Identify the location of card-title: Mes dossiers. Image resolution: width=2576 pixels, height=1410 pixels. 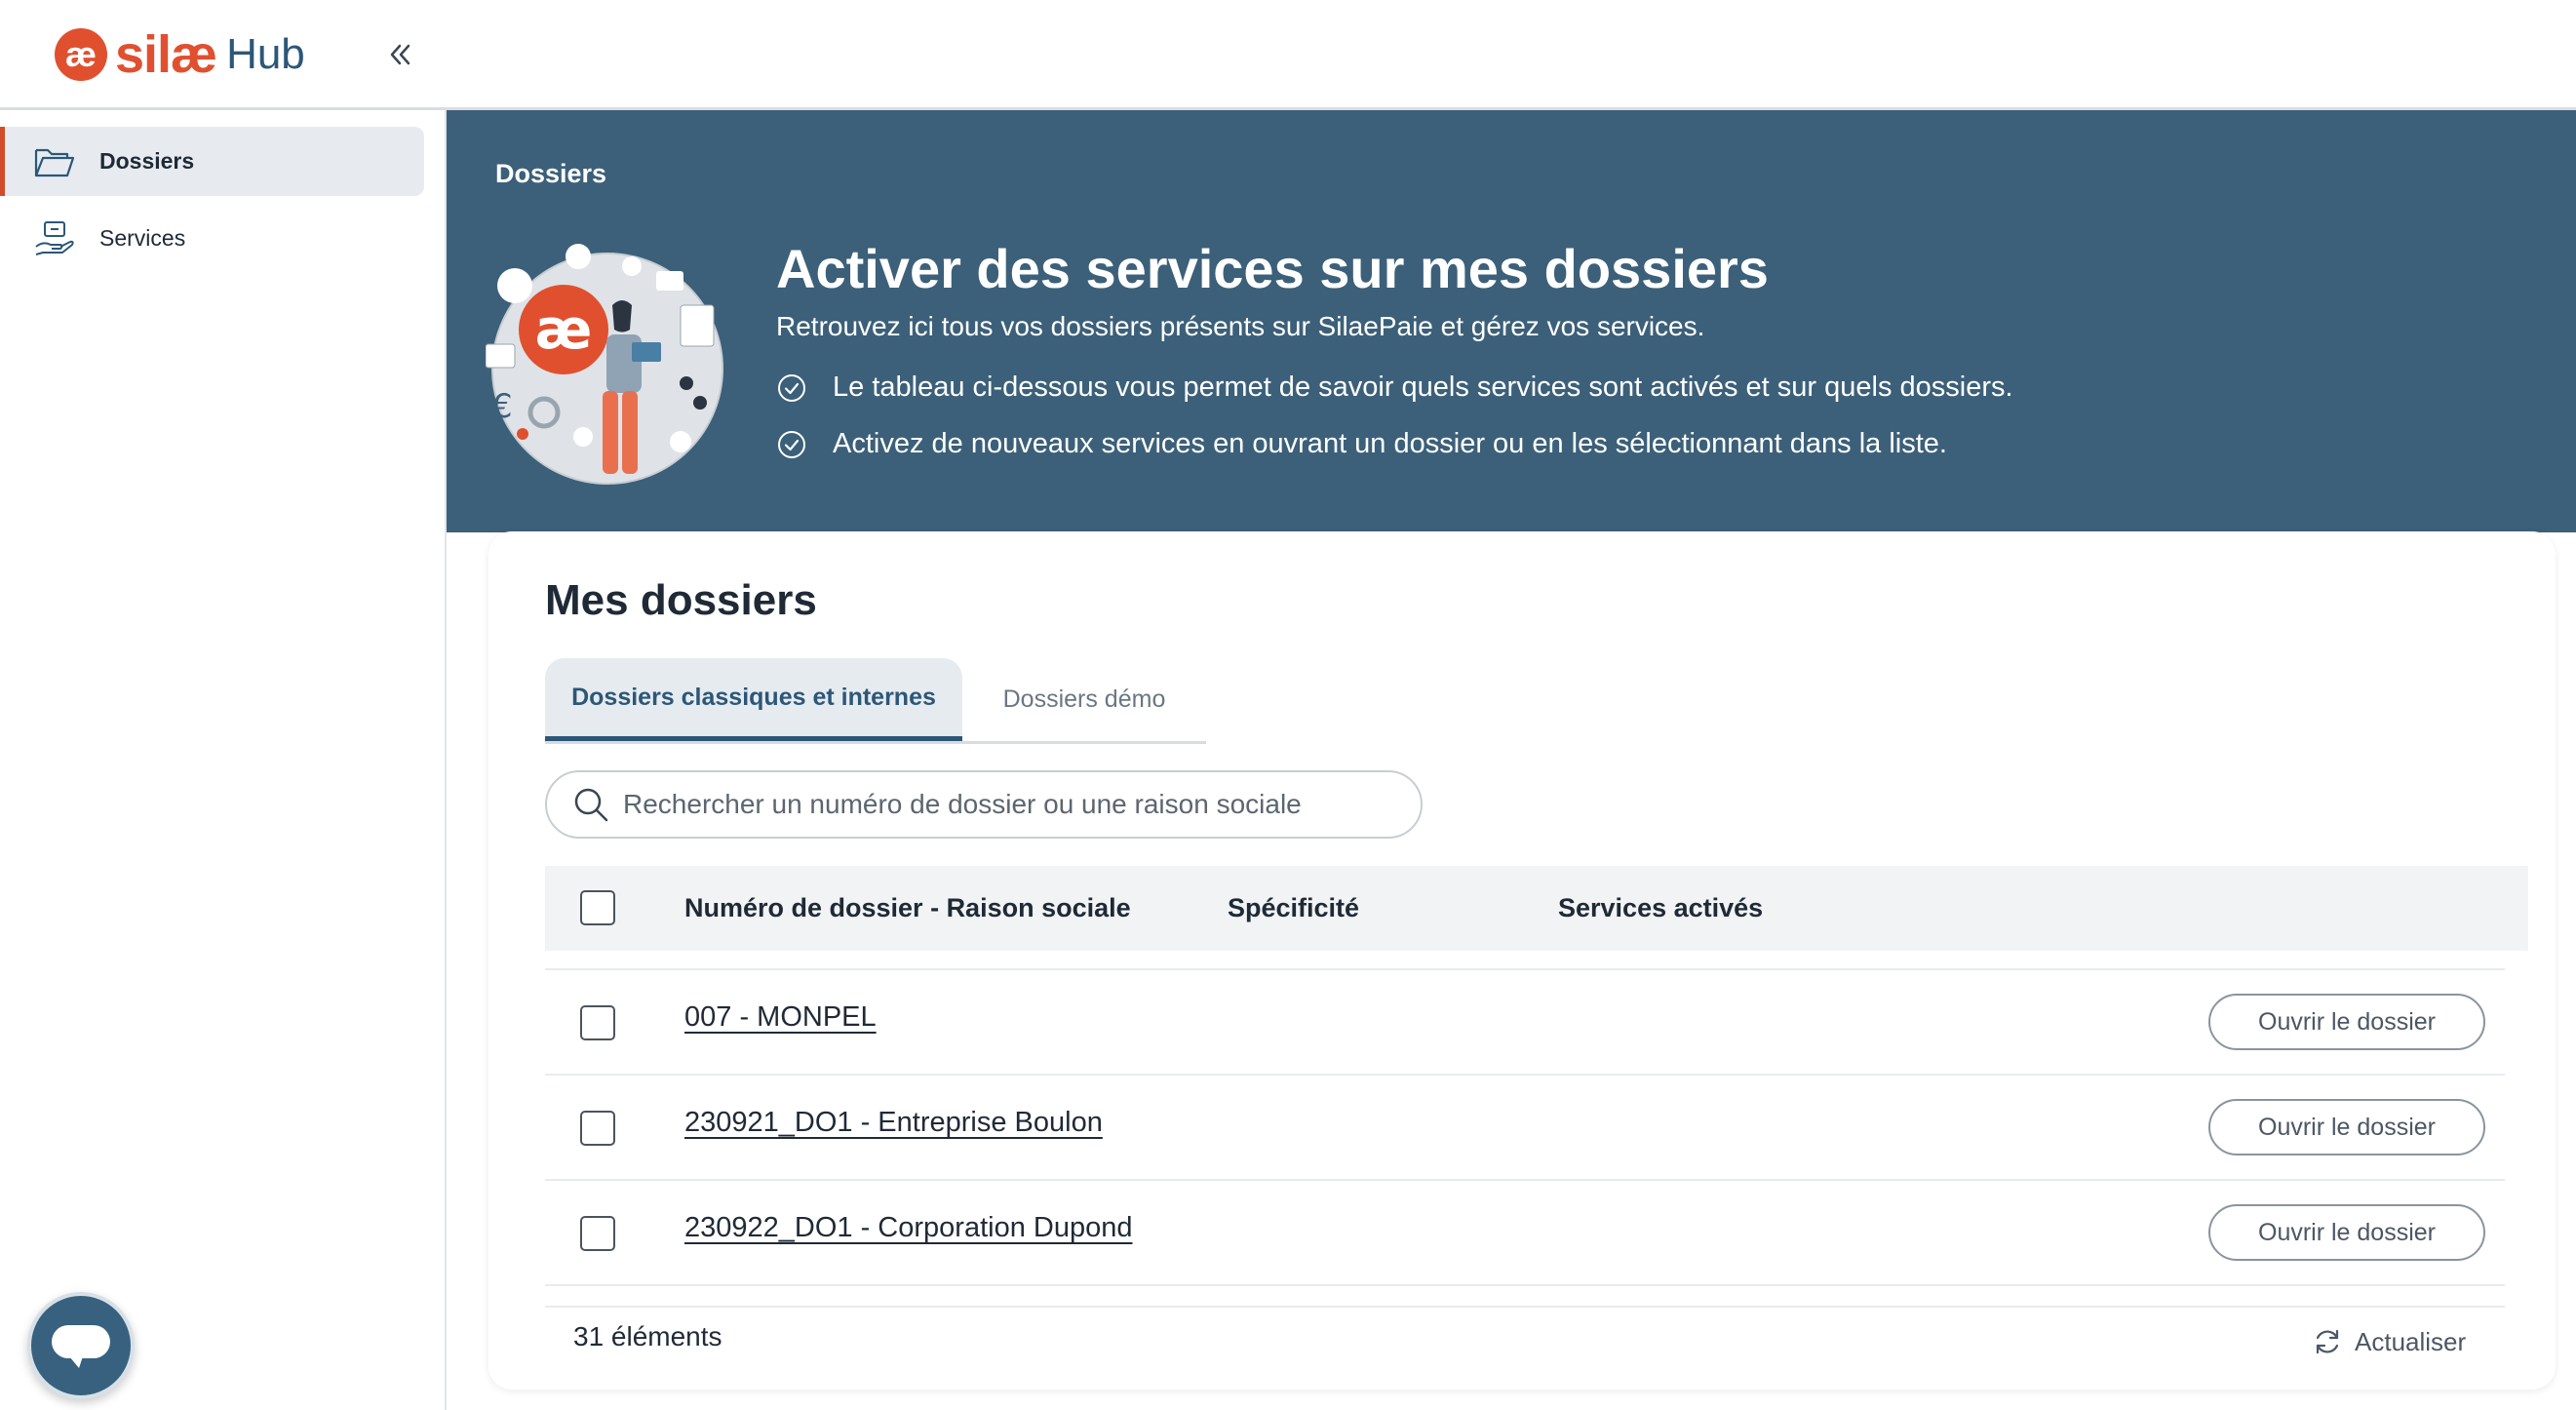
(681, 600).